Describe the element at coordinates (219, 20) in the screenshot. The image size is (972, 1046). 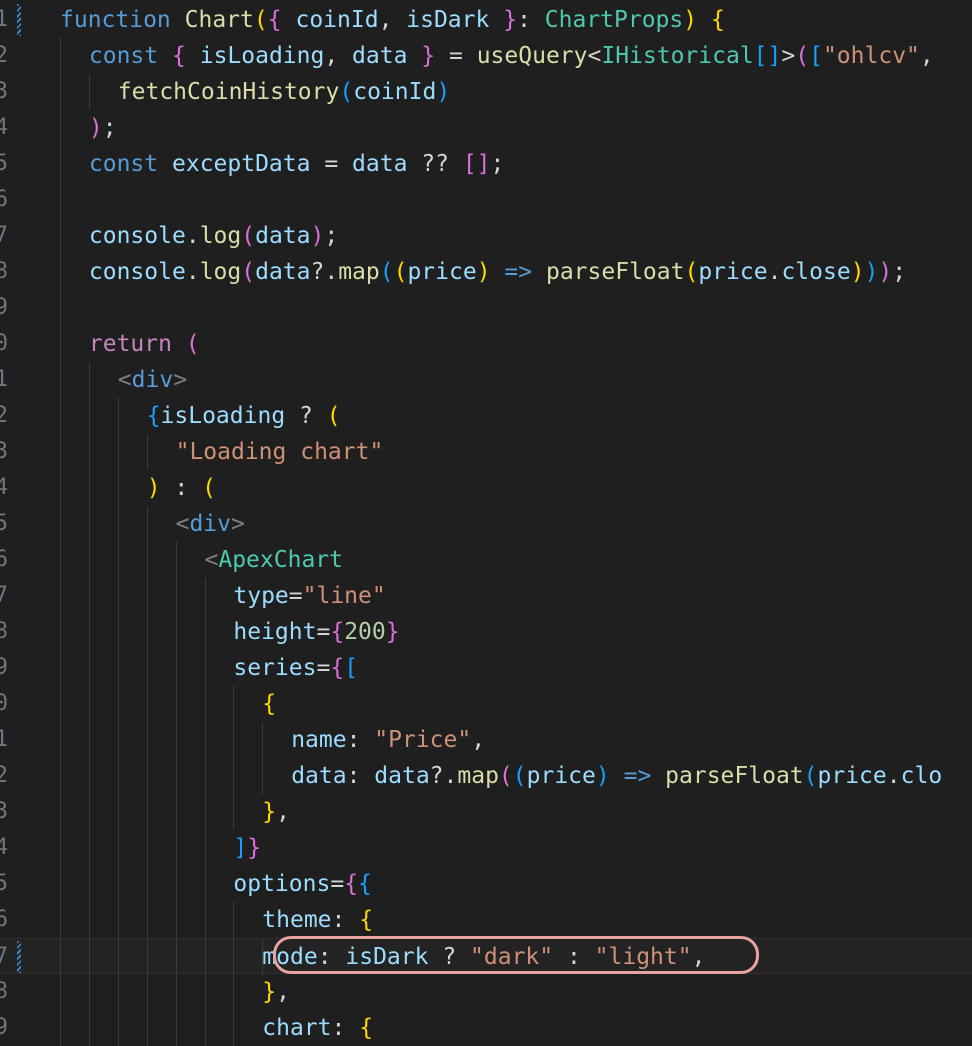
I see `code-token: Chart` at that location.